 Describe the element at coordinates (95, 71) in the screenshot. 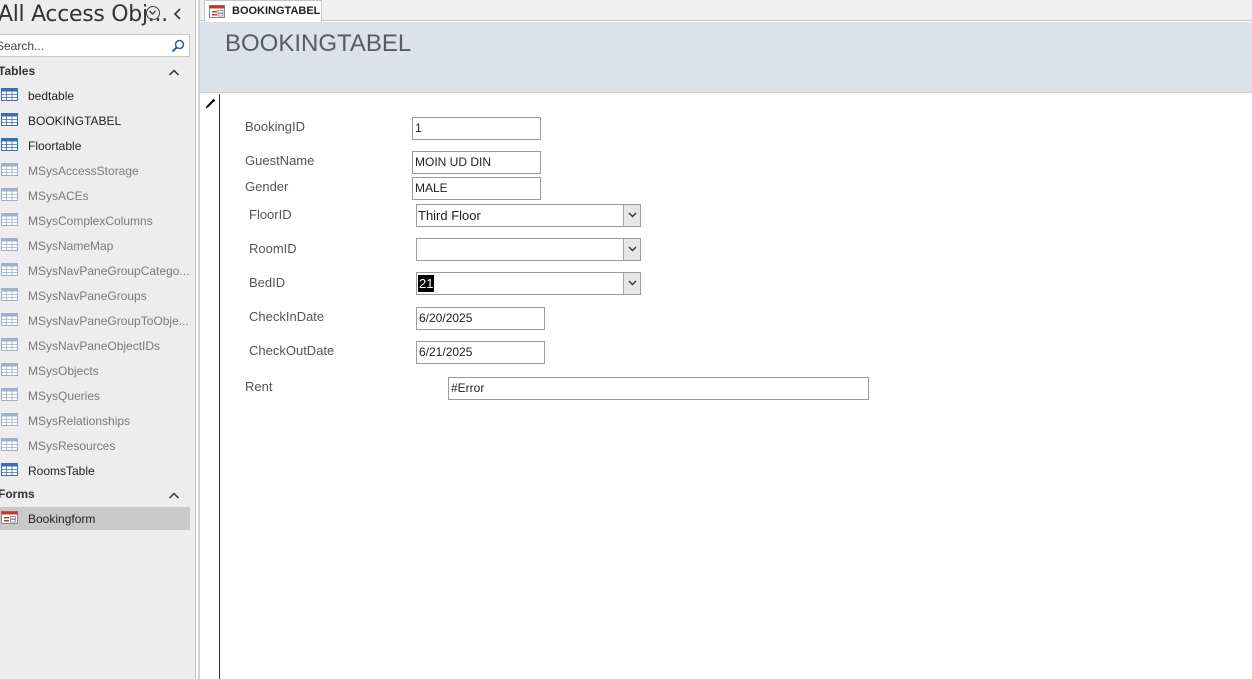

I see `nav-group-tables: Tables` at that location.